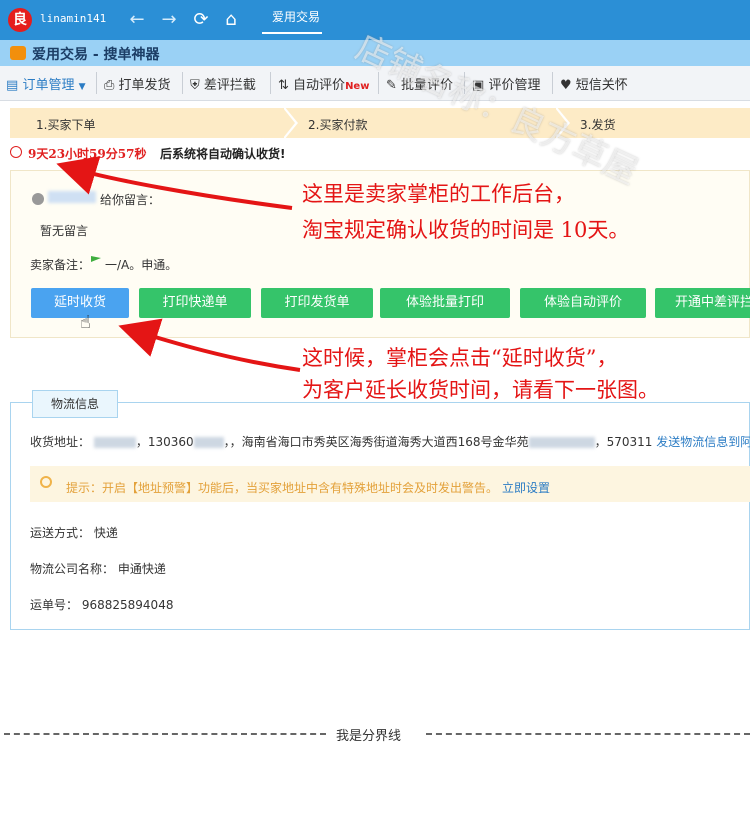 The width and height of the screenshot is (750, 833). What do you see at coordinates (466, 230) in the screenshot?
I see `annotation-line-2: 淘宝规定确认收货的时间是 10天。` at bounding box center [466, 230].